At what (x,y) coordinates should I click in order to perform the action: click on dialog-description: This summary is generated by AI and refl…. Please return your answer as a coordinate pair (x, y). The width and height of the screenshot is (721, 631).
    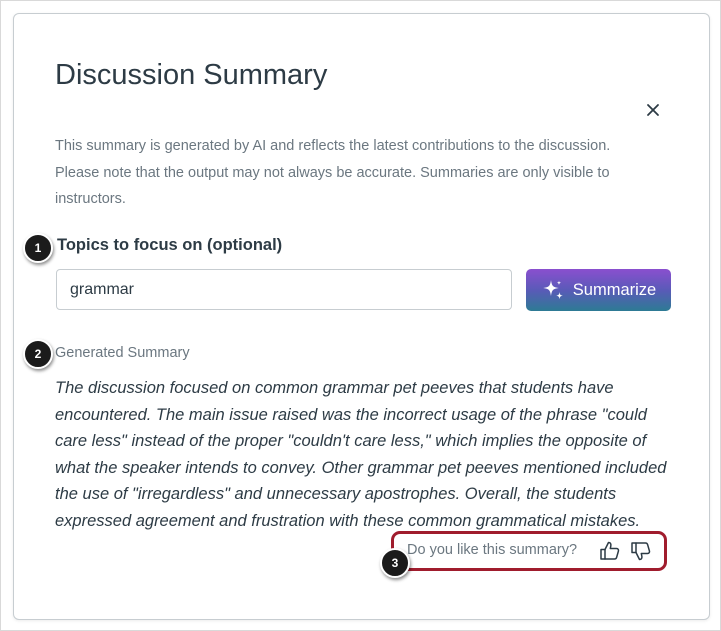
    Looking at the image, I should click on (333, 172).